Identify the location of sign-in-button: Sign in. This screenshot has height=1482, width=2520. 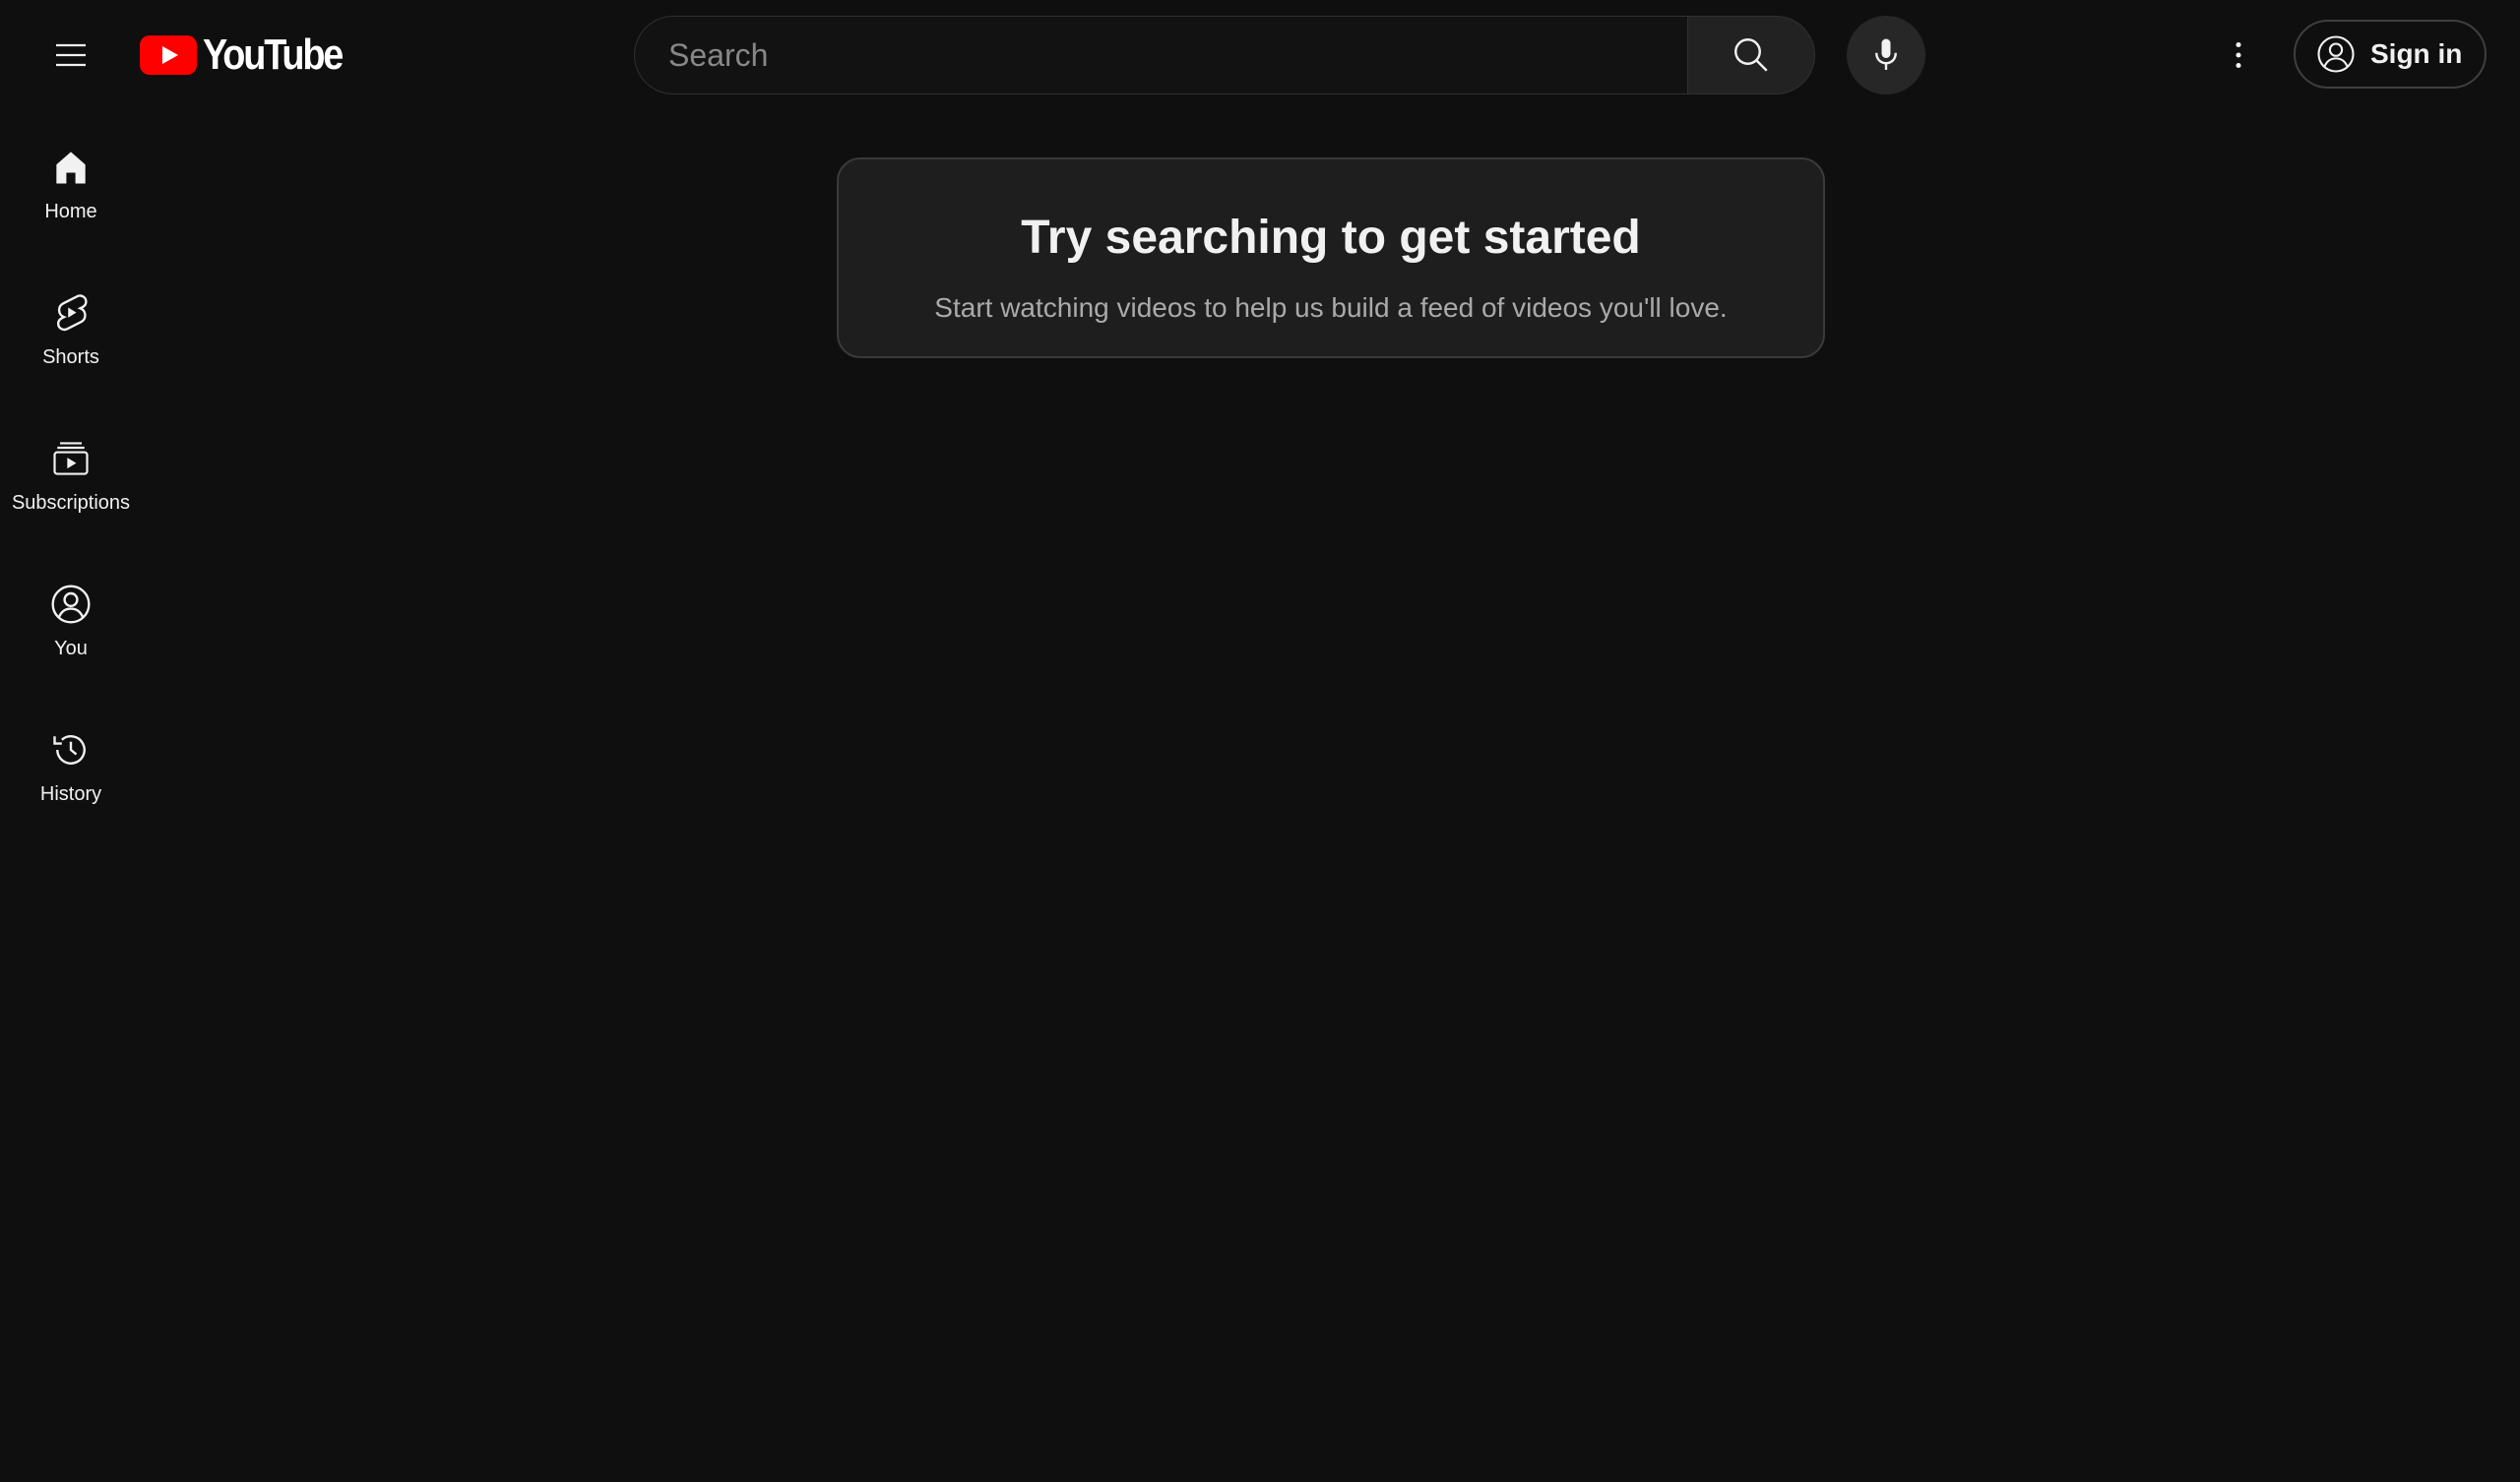
(2390, 54).